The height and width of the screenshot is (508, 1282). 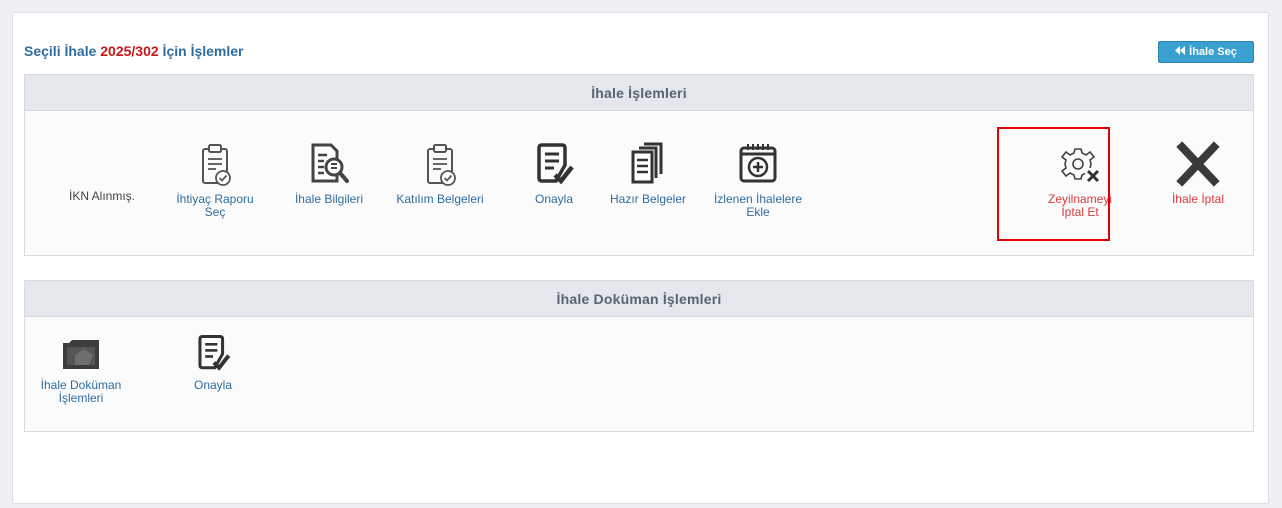 I want to click on title-prefix: Seçili İhale, so click(x=62, y=51).